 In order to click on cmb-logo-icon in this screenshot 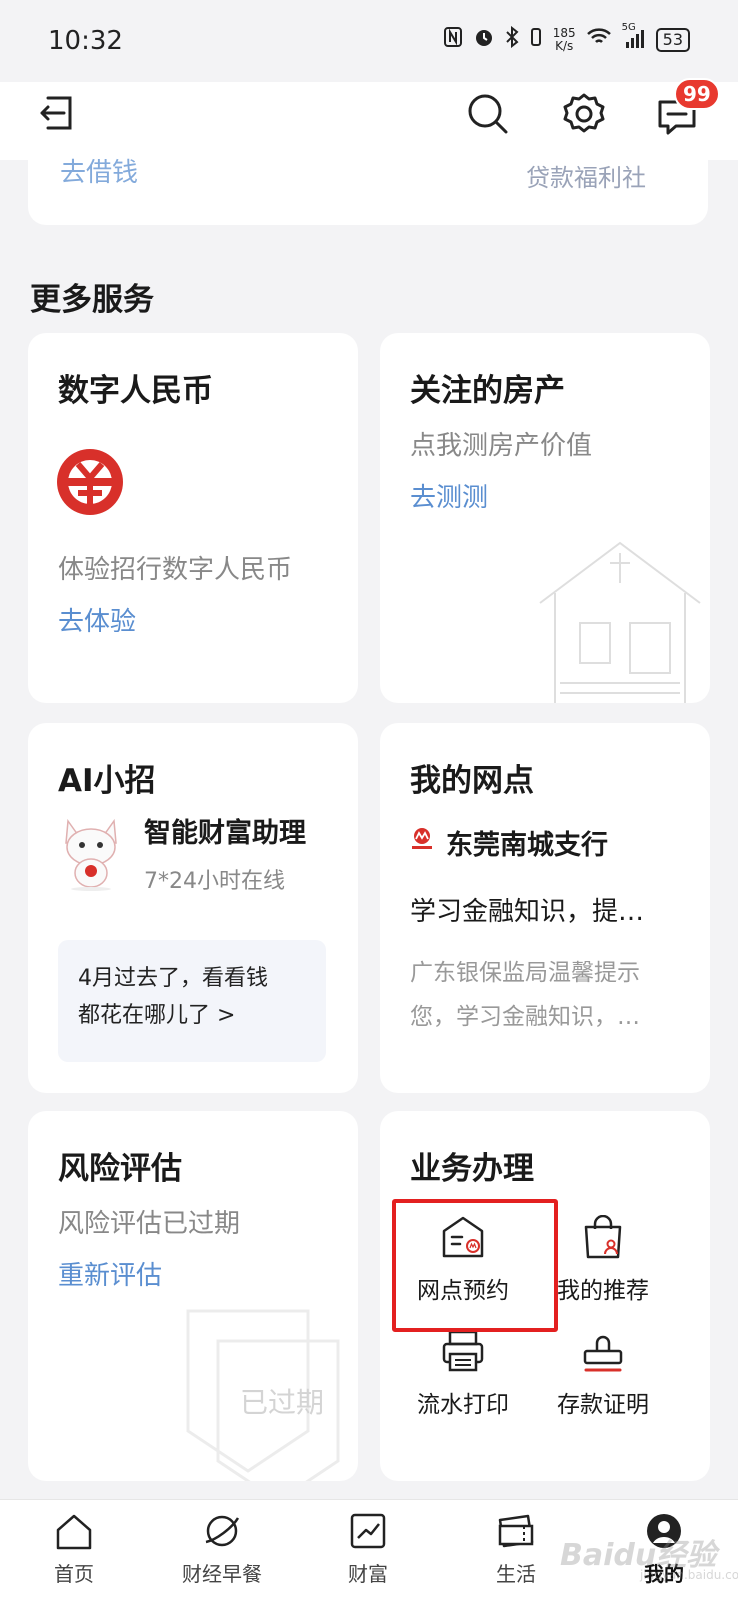, I will do `click(422, 841)`.